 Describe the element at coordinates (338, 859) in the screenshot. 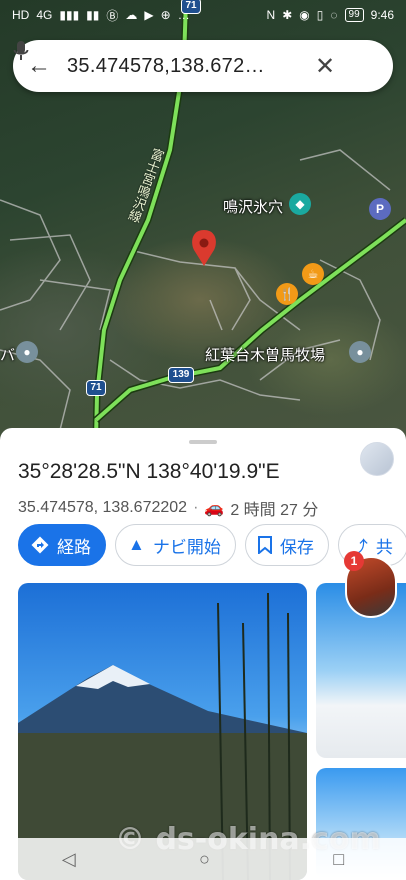

I see `recents-nav-icon: □` at that location.